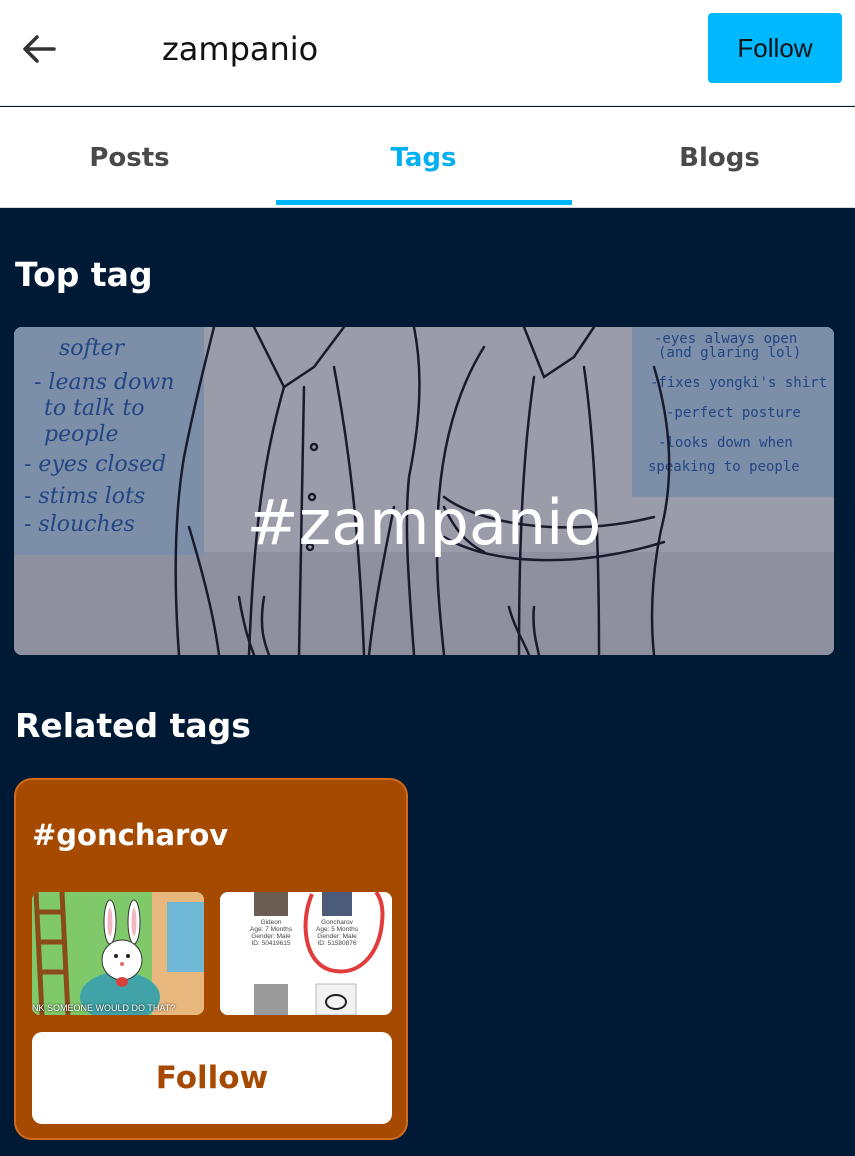 The width and height of the screenshot is (855, 1156). What do you see at coordinates (271, 936) in the screenshot?
I see `profile-1-gender: Gender: Male` at bounding box center [271, 936].